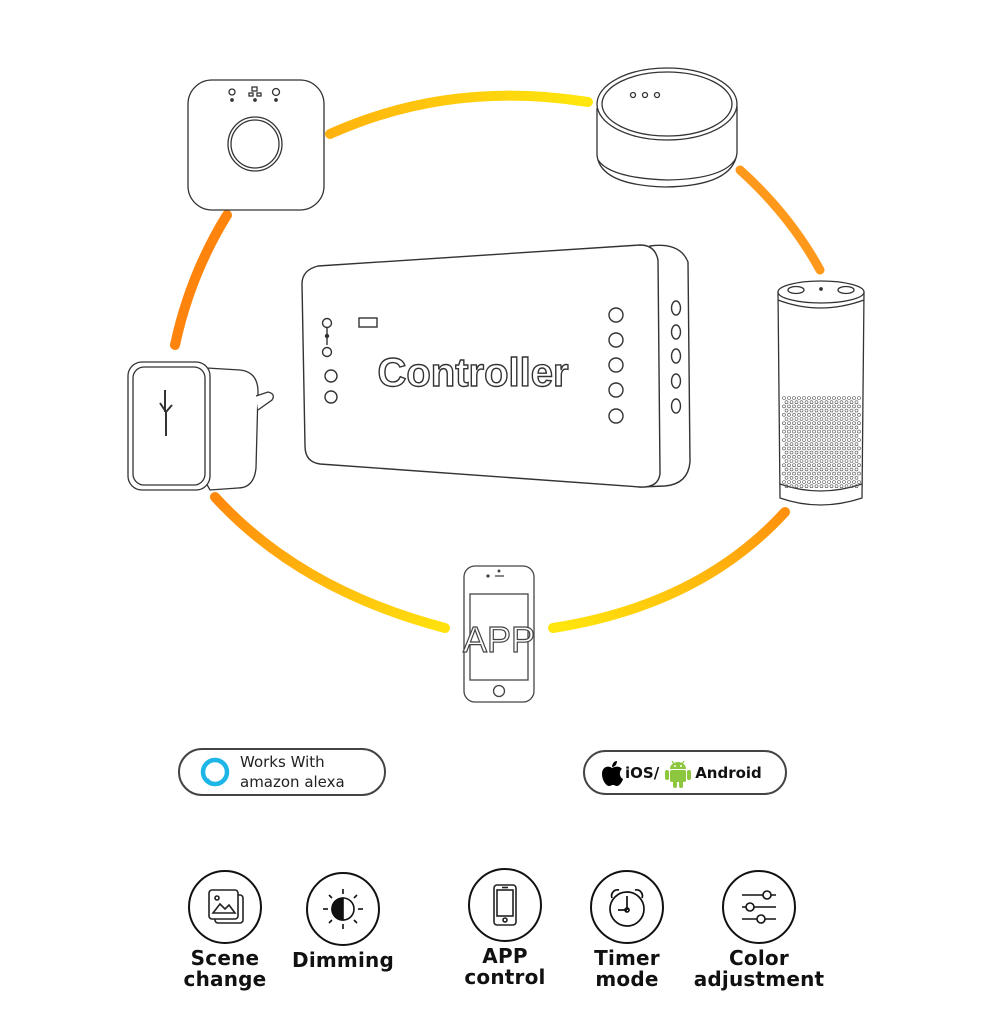  I want to click on connection-arc-bottom-left, so click(330, 562).